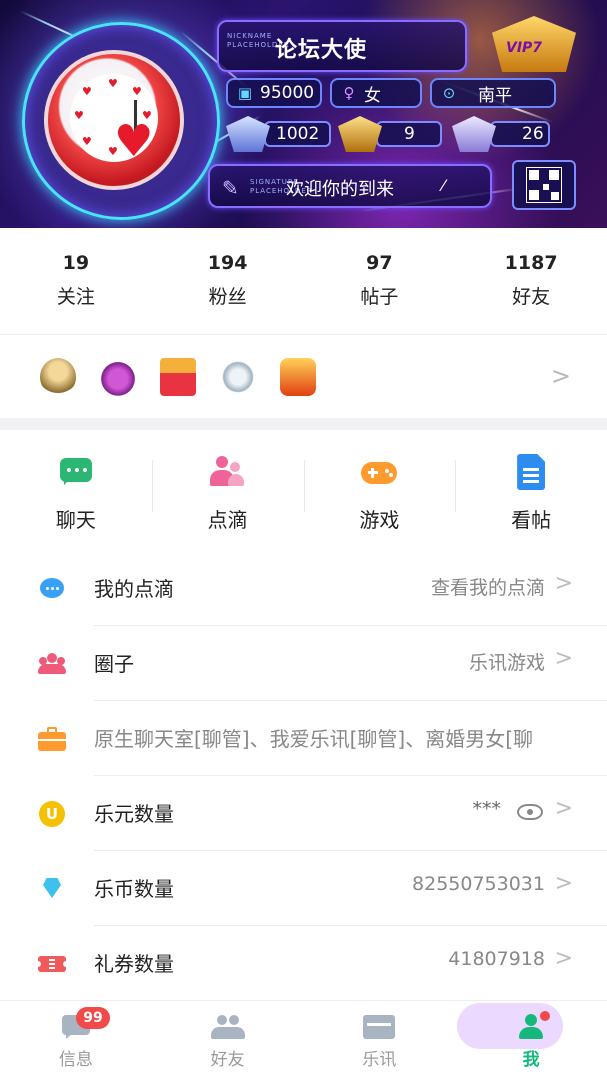 This screenshot has width=607, height=1080. Describe the element at coordinates (75, 520) in the screenshot. I see `quick-label: 聊天` at that location.